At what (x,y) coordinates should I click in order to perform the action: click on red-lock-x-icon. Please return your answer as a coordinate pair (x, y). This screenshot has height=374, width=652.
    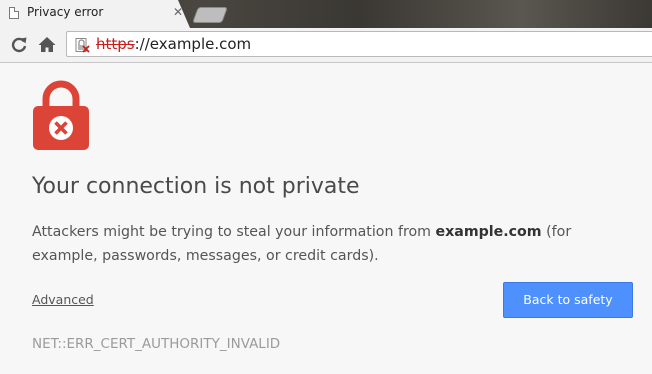
    Looking at the image, I should click on (61, 115).